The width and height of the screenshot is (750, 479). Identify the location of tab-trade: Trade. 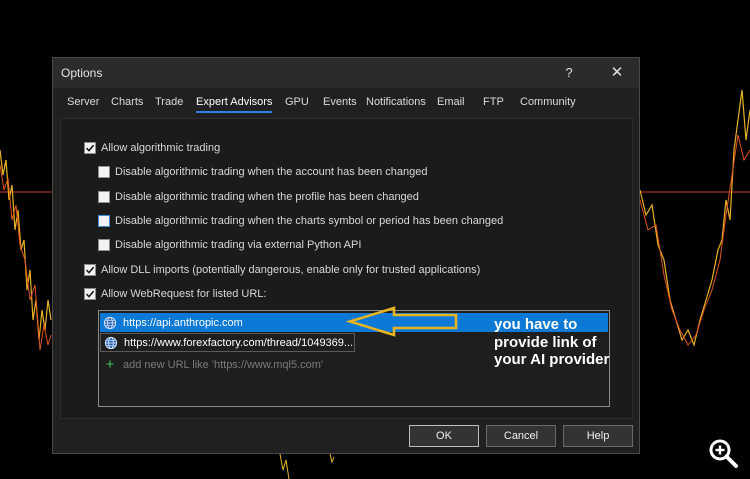
(169, 102).